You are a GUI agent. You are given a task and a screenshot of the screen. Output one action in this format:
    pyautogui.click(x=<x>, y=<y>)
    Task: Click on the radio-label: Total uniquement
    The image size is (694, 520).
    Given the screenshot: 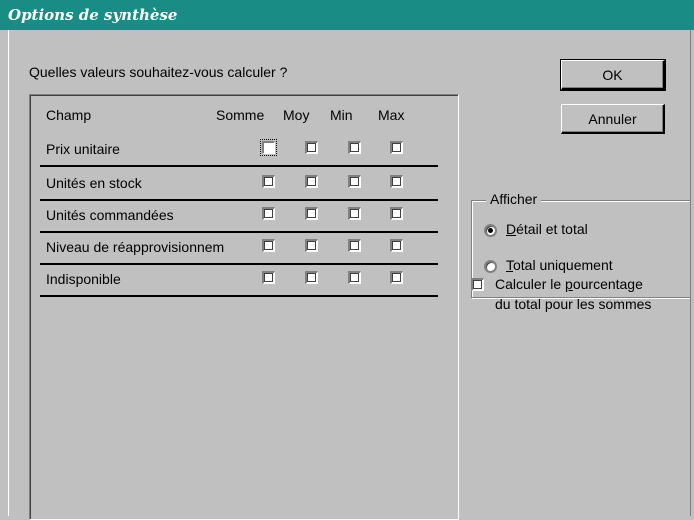 What is the action you would take?
    pyautogui.click(x=559, y=265)
    